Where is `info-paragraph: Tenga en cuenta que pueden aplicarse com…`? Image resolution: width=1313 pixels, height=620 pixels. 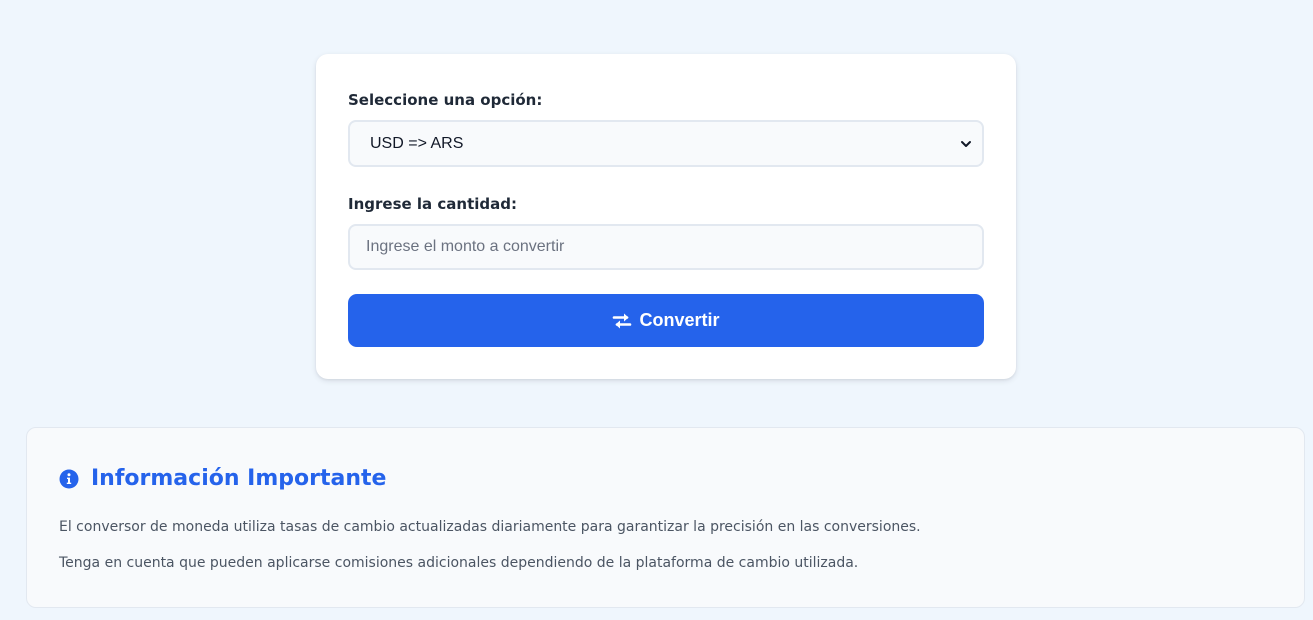
info-paragraph: Tenga en cuenta que pueden aplicarse com… is located at coordinates (459, 563).